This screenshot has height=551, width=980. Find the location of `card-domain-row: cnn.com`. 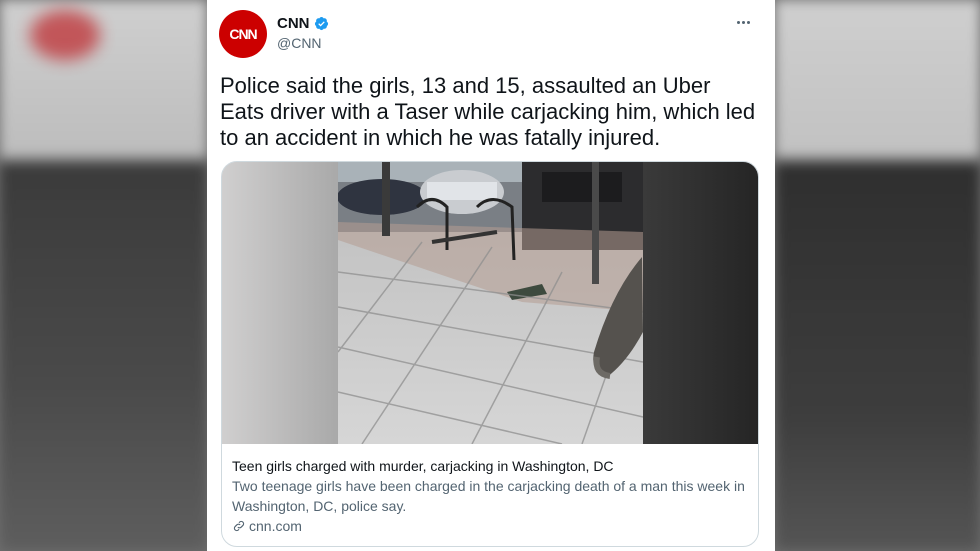

card-domain-row: cnn.com is located at coordinates (490, 526).